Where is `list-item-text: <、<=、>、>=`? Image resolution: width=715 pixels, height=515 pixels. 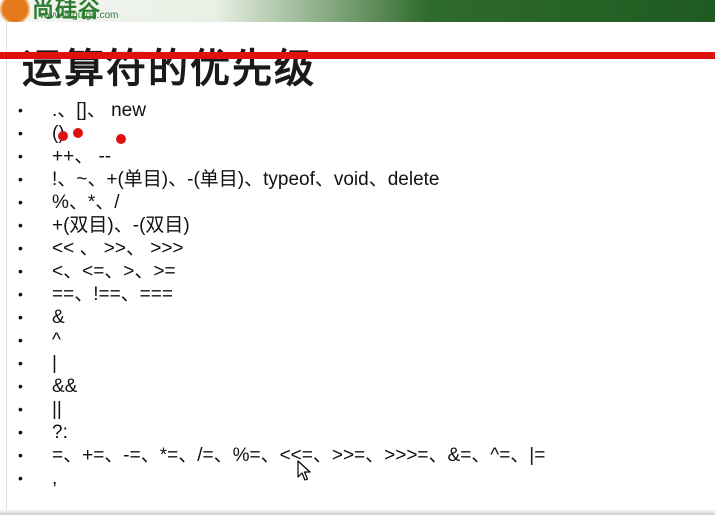 list-item-text: <、<=、>、>= is located at coordinates (114, 271).